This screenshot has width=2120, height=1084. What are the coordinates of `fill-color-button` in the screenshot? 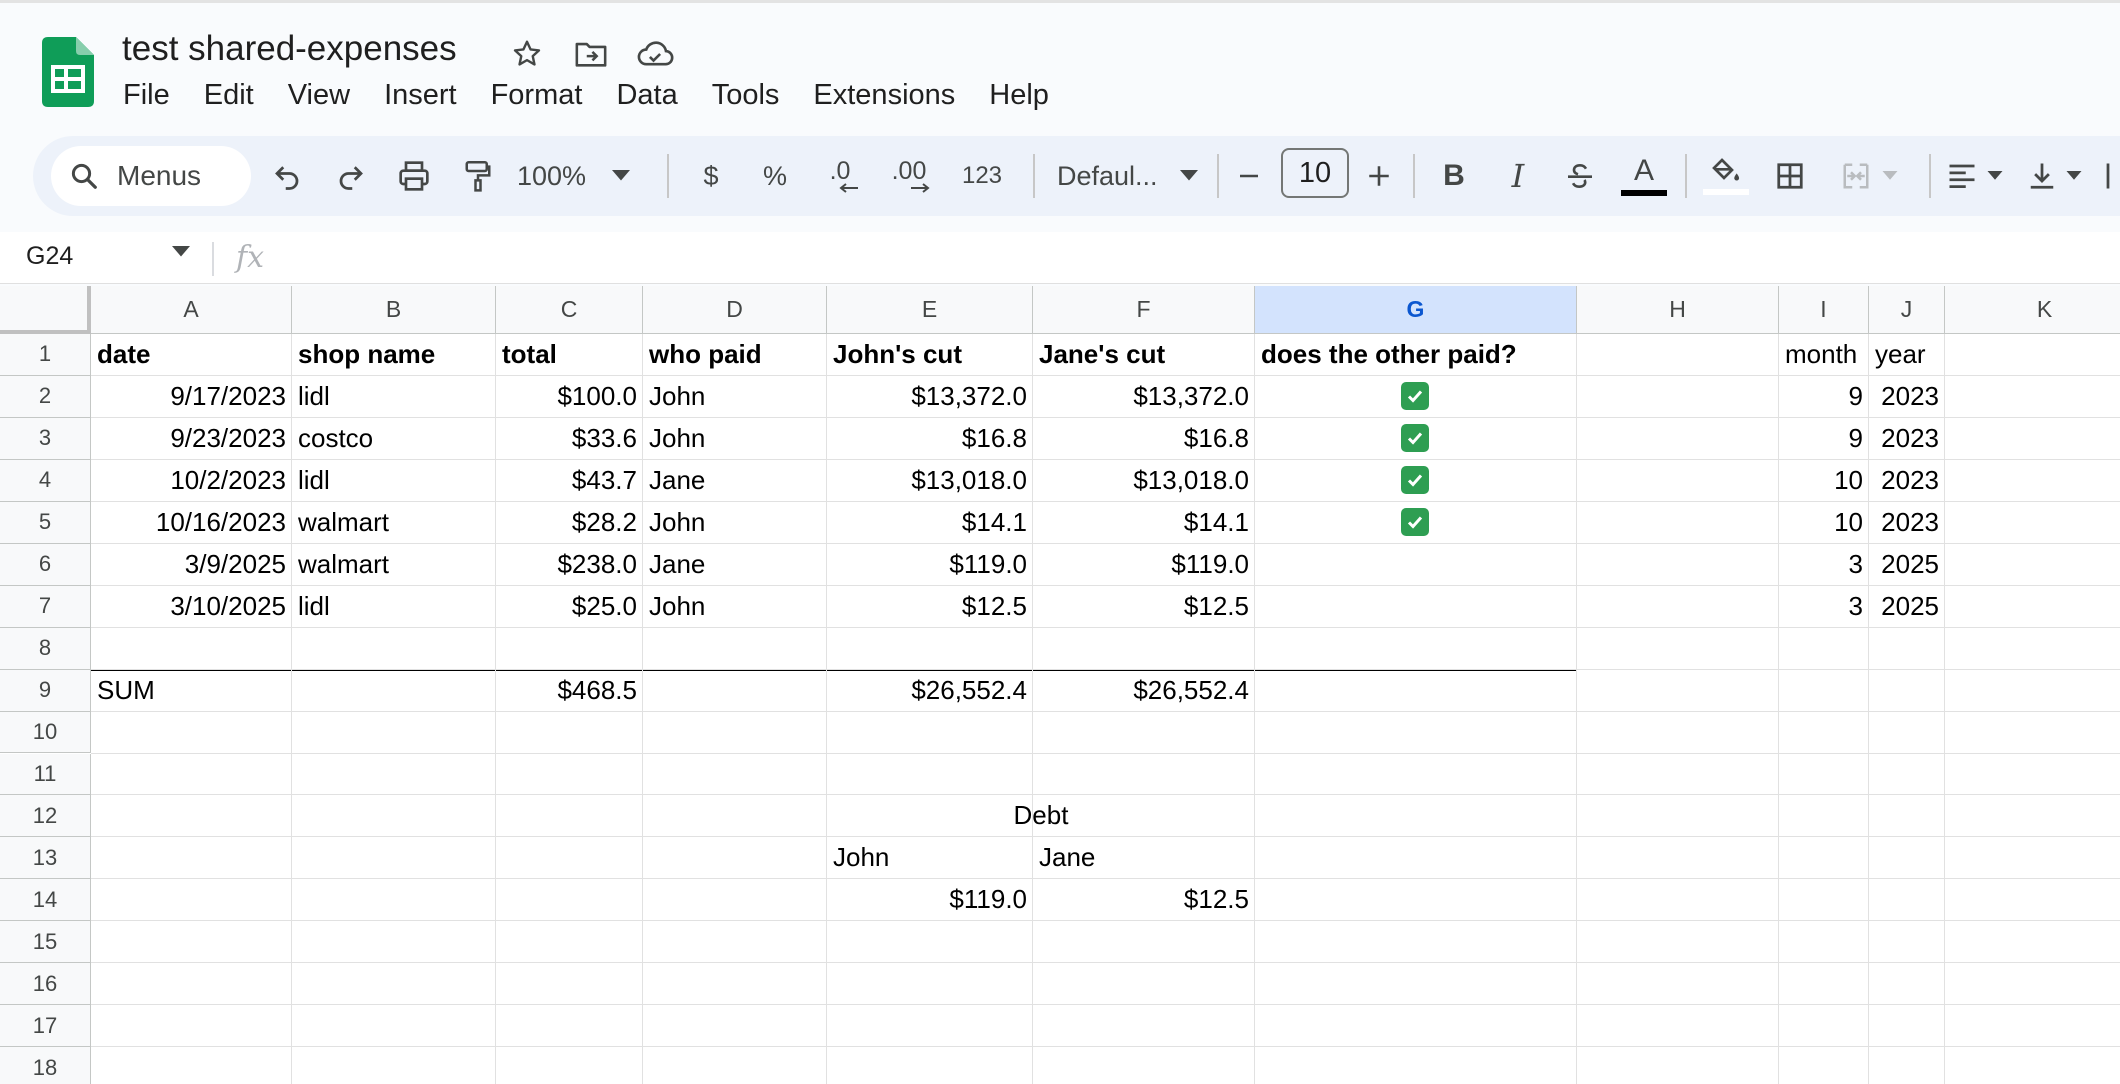 It's located at (1726, 176).